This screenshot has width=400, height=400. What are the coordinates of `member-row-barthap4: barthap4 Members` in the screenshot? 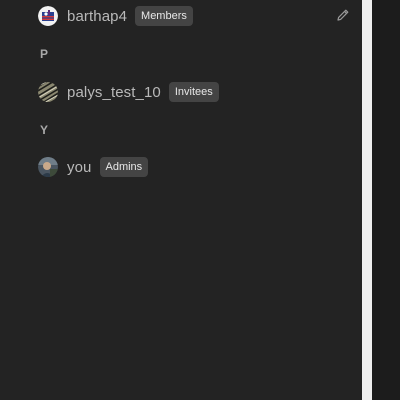 It's located at (115, 16).